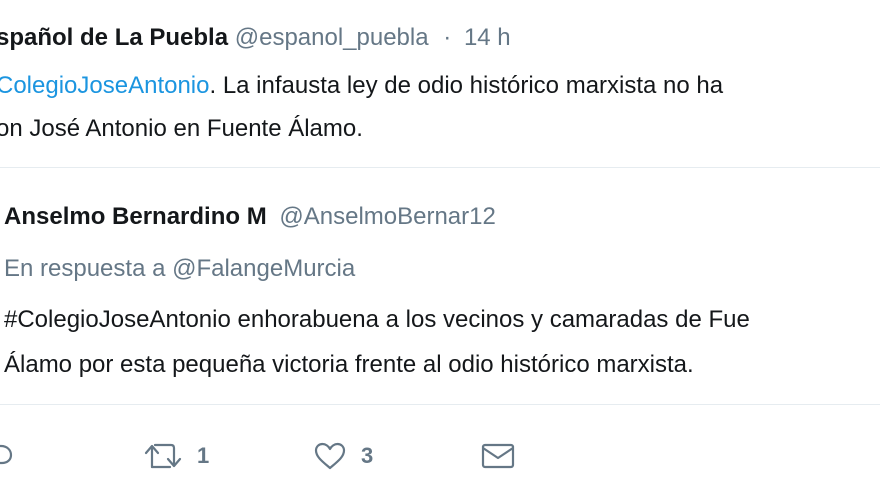 This screenshot has height=495, width=880. I want to click on like-button: 3, so click(343, 456).